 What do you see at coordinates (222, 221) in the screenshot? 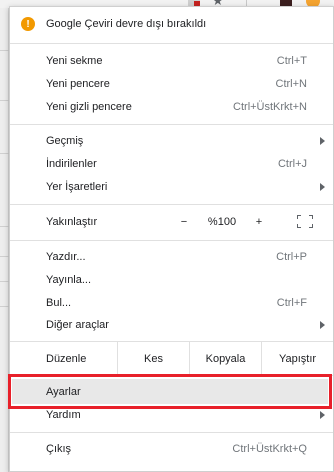
I see `zoom-level: %100` at bounding box center [222, 221].